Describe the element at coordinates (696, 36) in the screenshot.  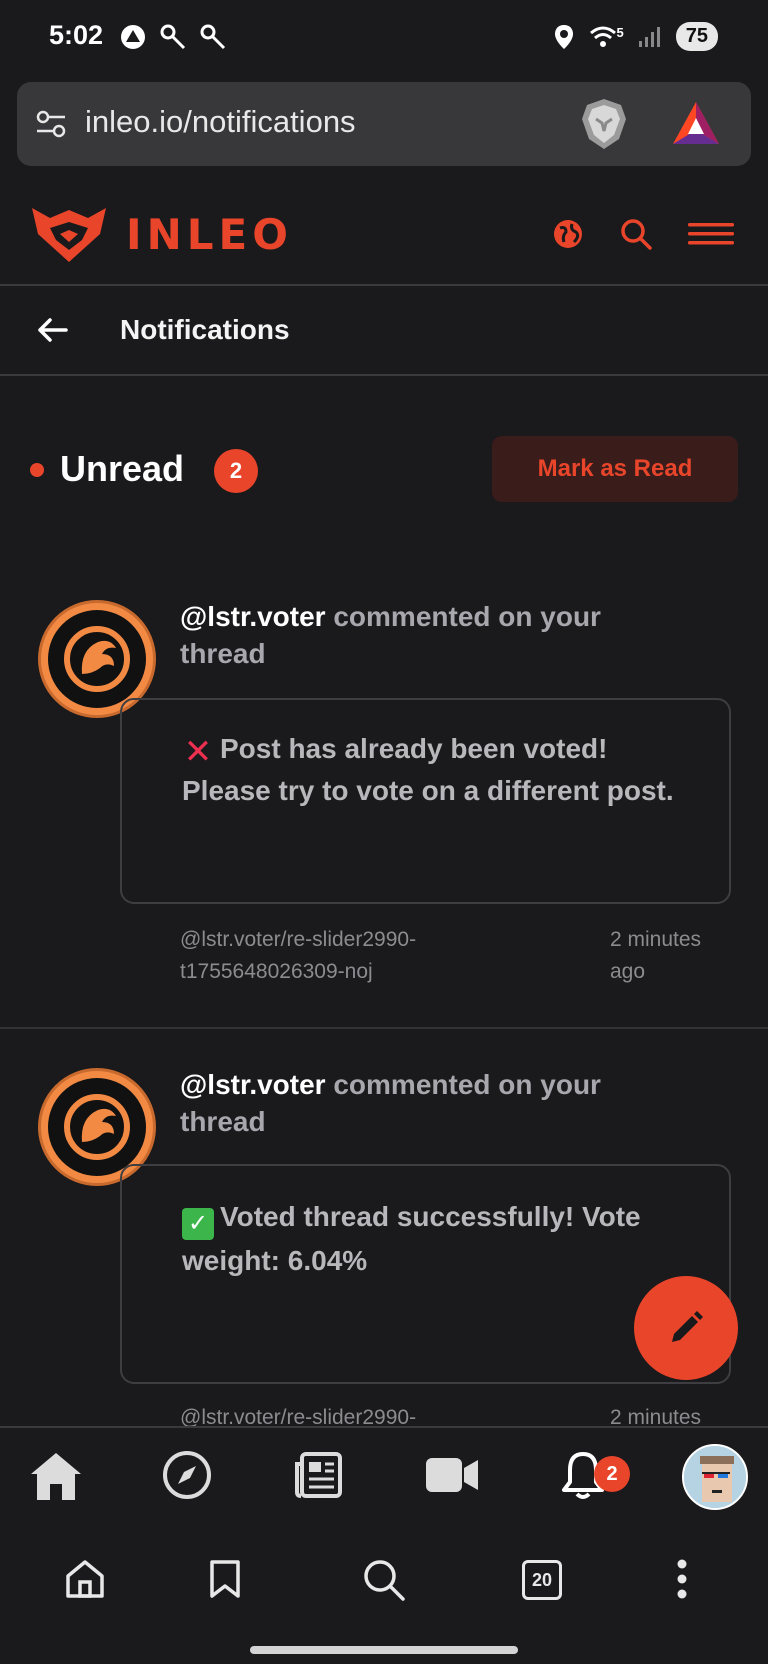
I see `battery-indicator: 75` at that location.